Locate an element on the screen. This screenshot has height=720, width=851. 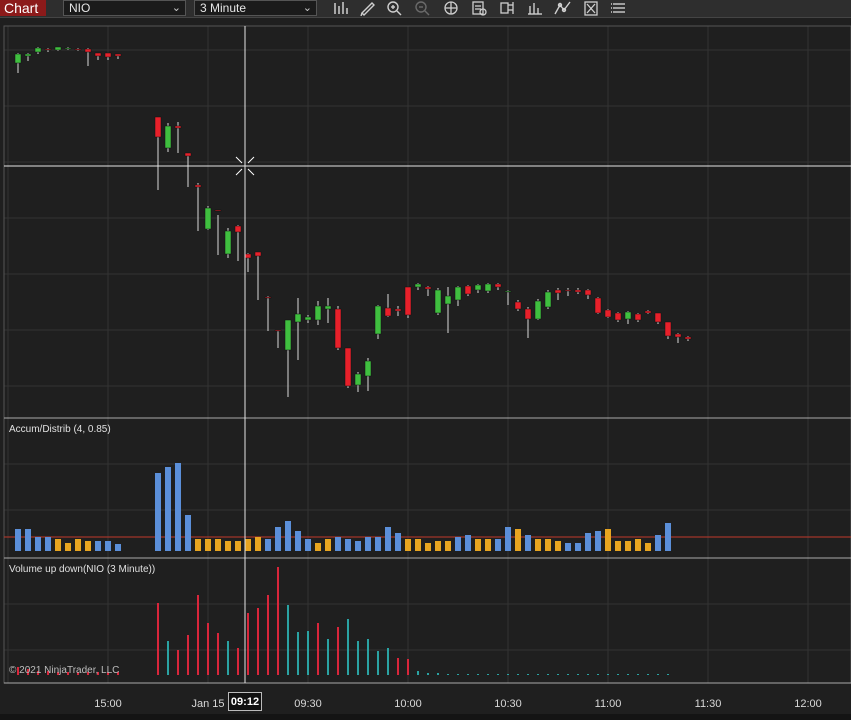
properties-icon is located at coordinates (479, 8).